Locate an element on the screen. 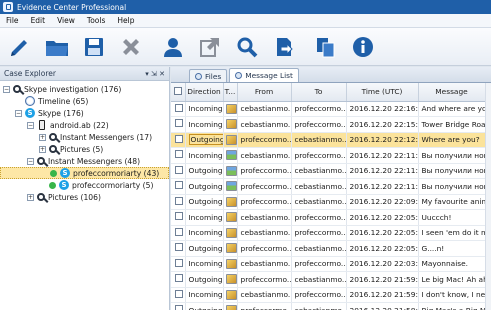 This screenshot has width=491, height=310. tree-node: Sprofeccormoriarty (43) is located at coordinates (84, 173).